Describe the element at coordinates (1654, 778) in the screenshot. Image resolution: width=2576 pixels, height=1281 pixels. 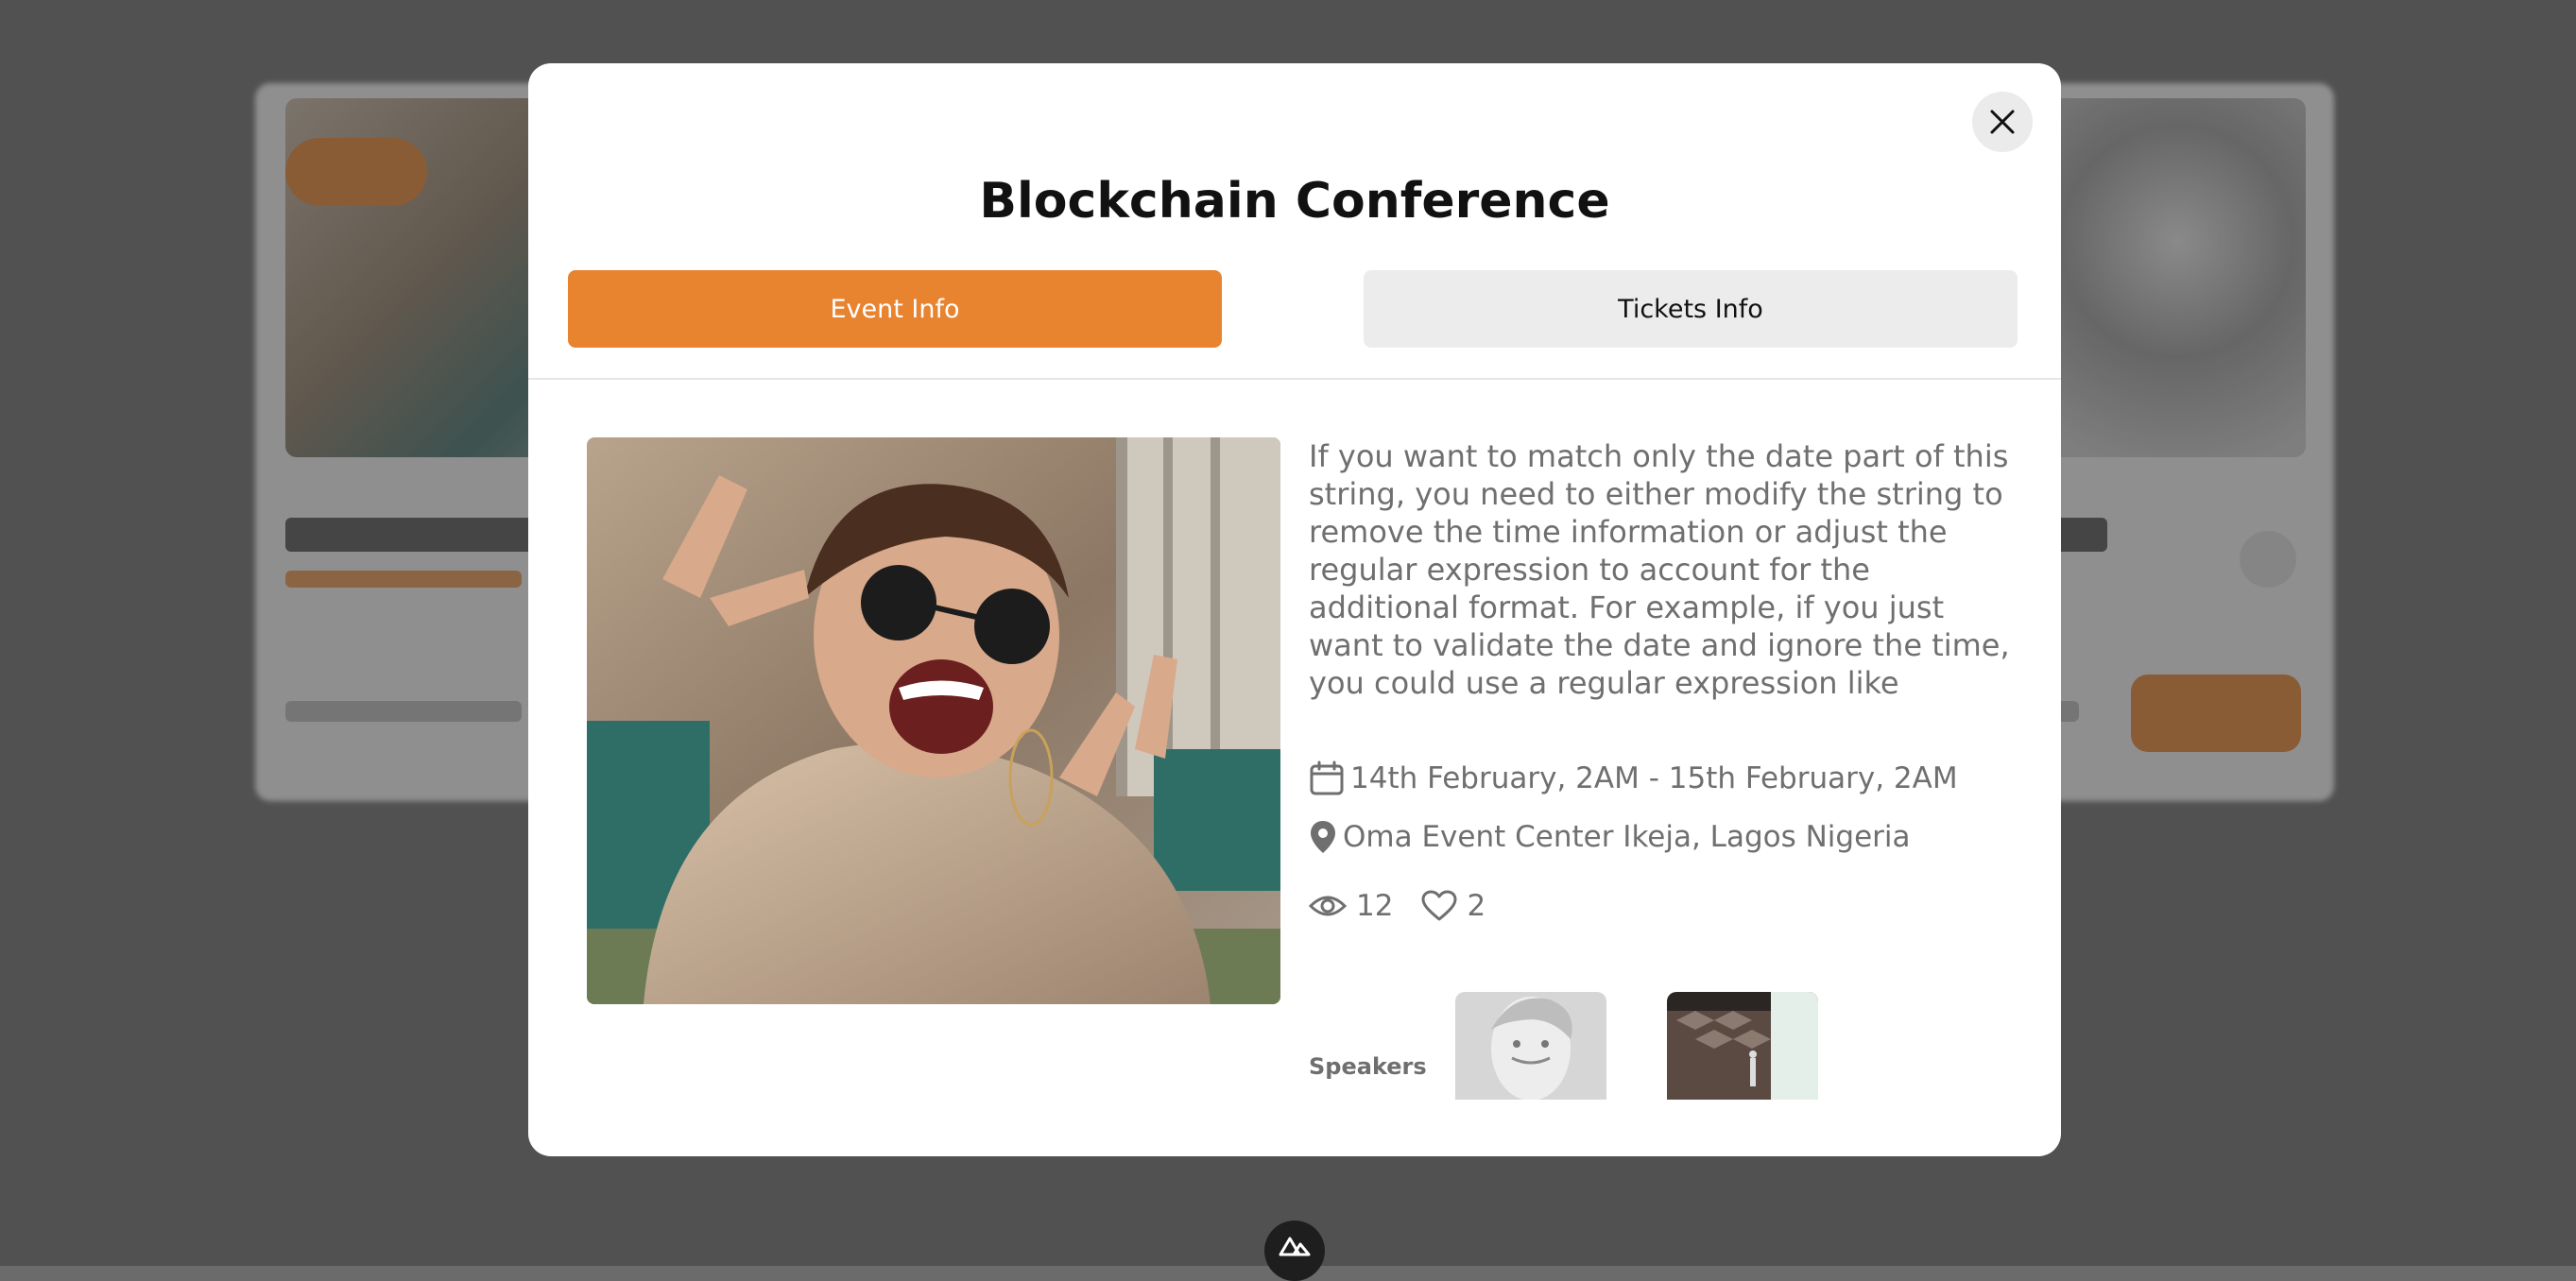
I see `event-date: 14th February, 2AM - 15th February, 2AM` at that location.